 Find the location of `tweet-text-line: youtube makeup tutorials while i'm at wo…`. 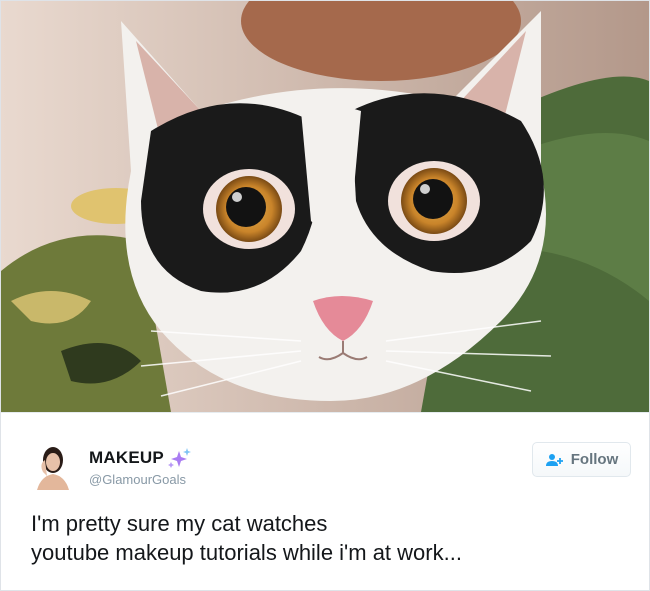

tweet-text-line: youtube makeup tutorials while i'm at wo… is located at coordinates (246, 552).